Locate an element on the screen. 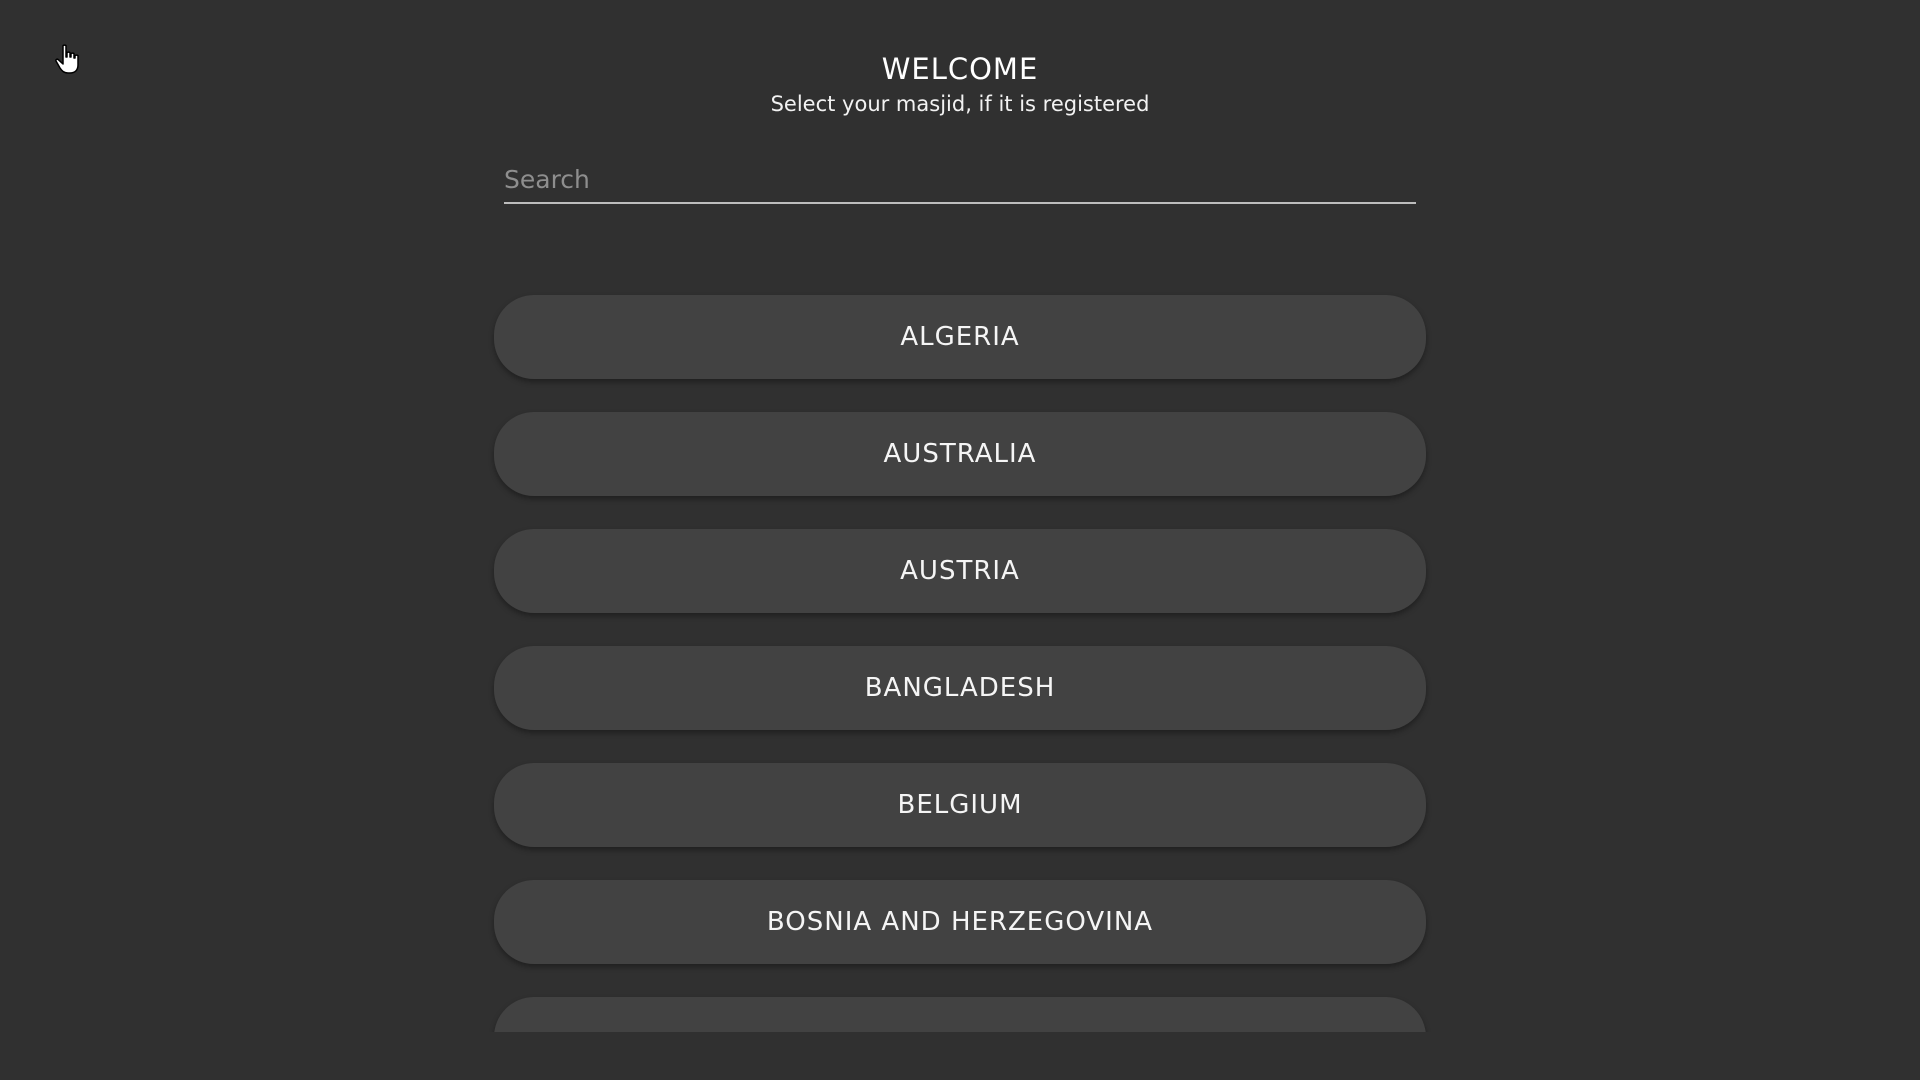  country-button-bosnia-and-herzegovina: BOSNIA AND HERZEGOVINA is located at coordinates (960, 922).